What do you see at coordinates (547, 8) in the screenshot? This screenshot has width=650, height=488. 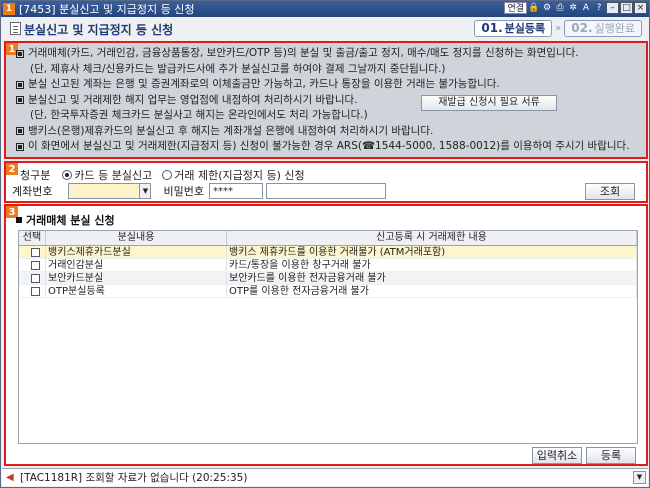 I see `gear-icon: ⚙` at bounding box center [547, 8].